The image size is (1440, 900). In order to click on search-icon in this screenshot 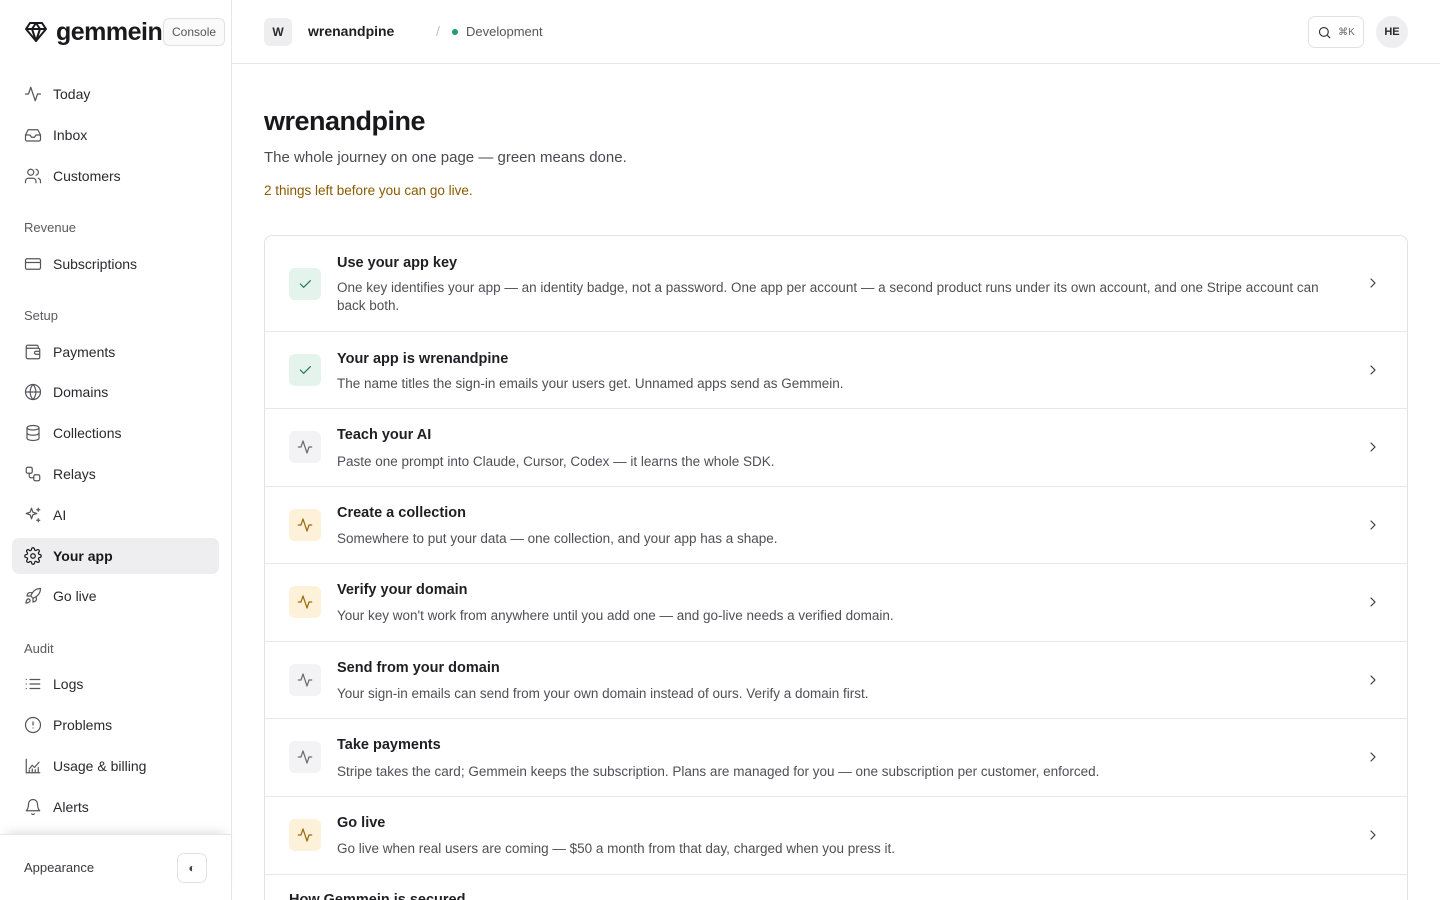, I will do `click(1325, 32)`.